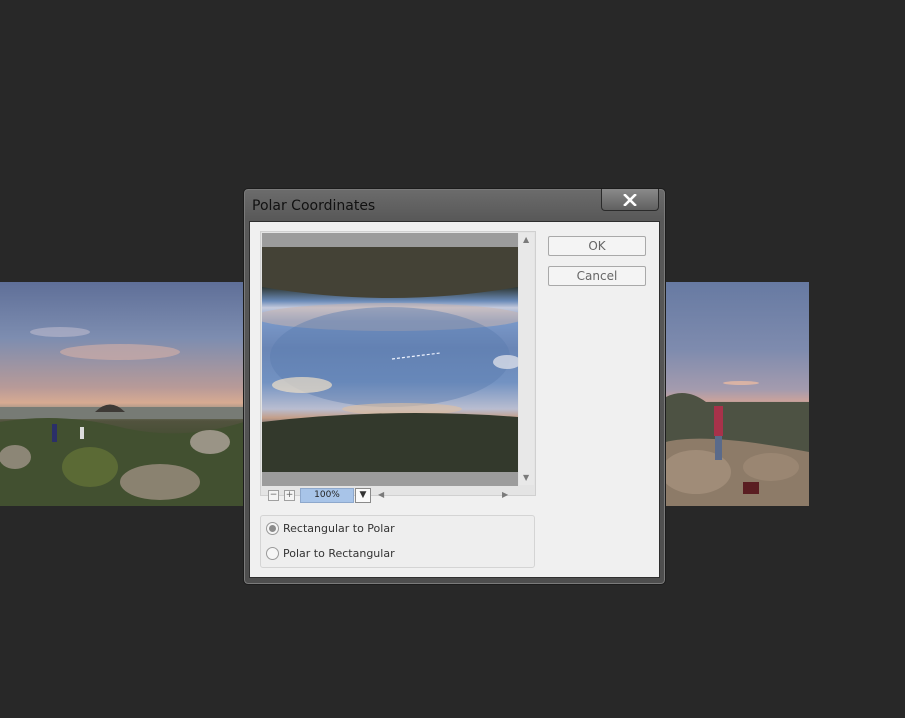 The height and width of the screenshot is (718, 905). What do you see at coordinates (526, 239) in the screenshot?
I see `scroll-up-icon: ▲` at bounding box center [526, 239].